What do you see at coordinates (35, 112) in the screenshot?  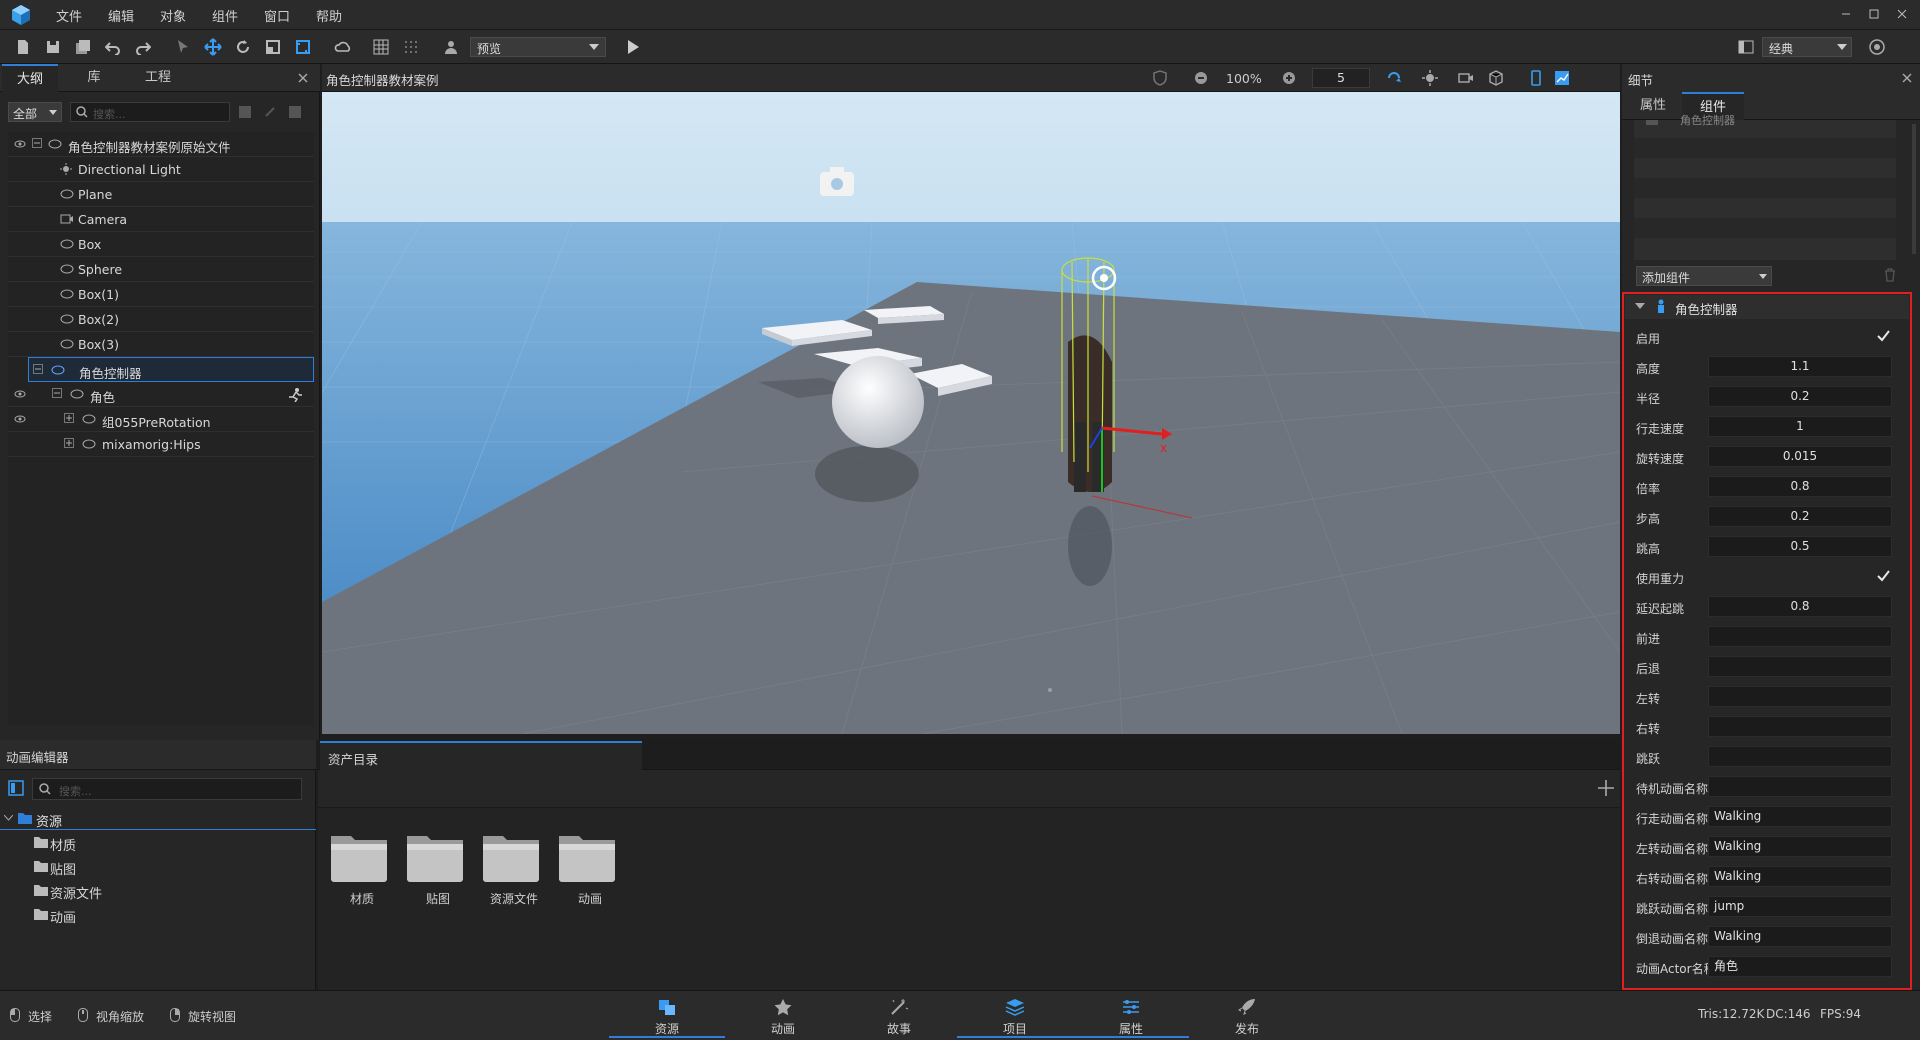 I see `outline-filter-dropdown: 全部` at bounding box center [35, 112].